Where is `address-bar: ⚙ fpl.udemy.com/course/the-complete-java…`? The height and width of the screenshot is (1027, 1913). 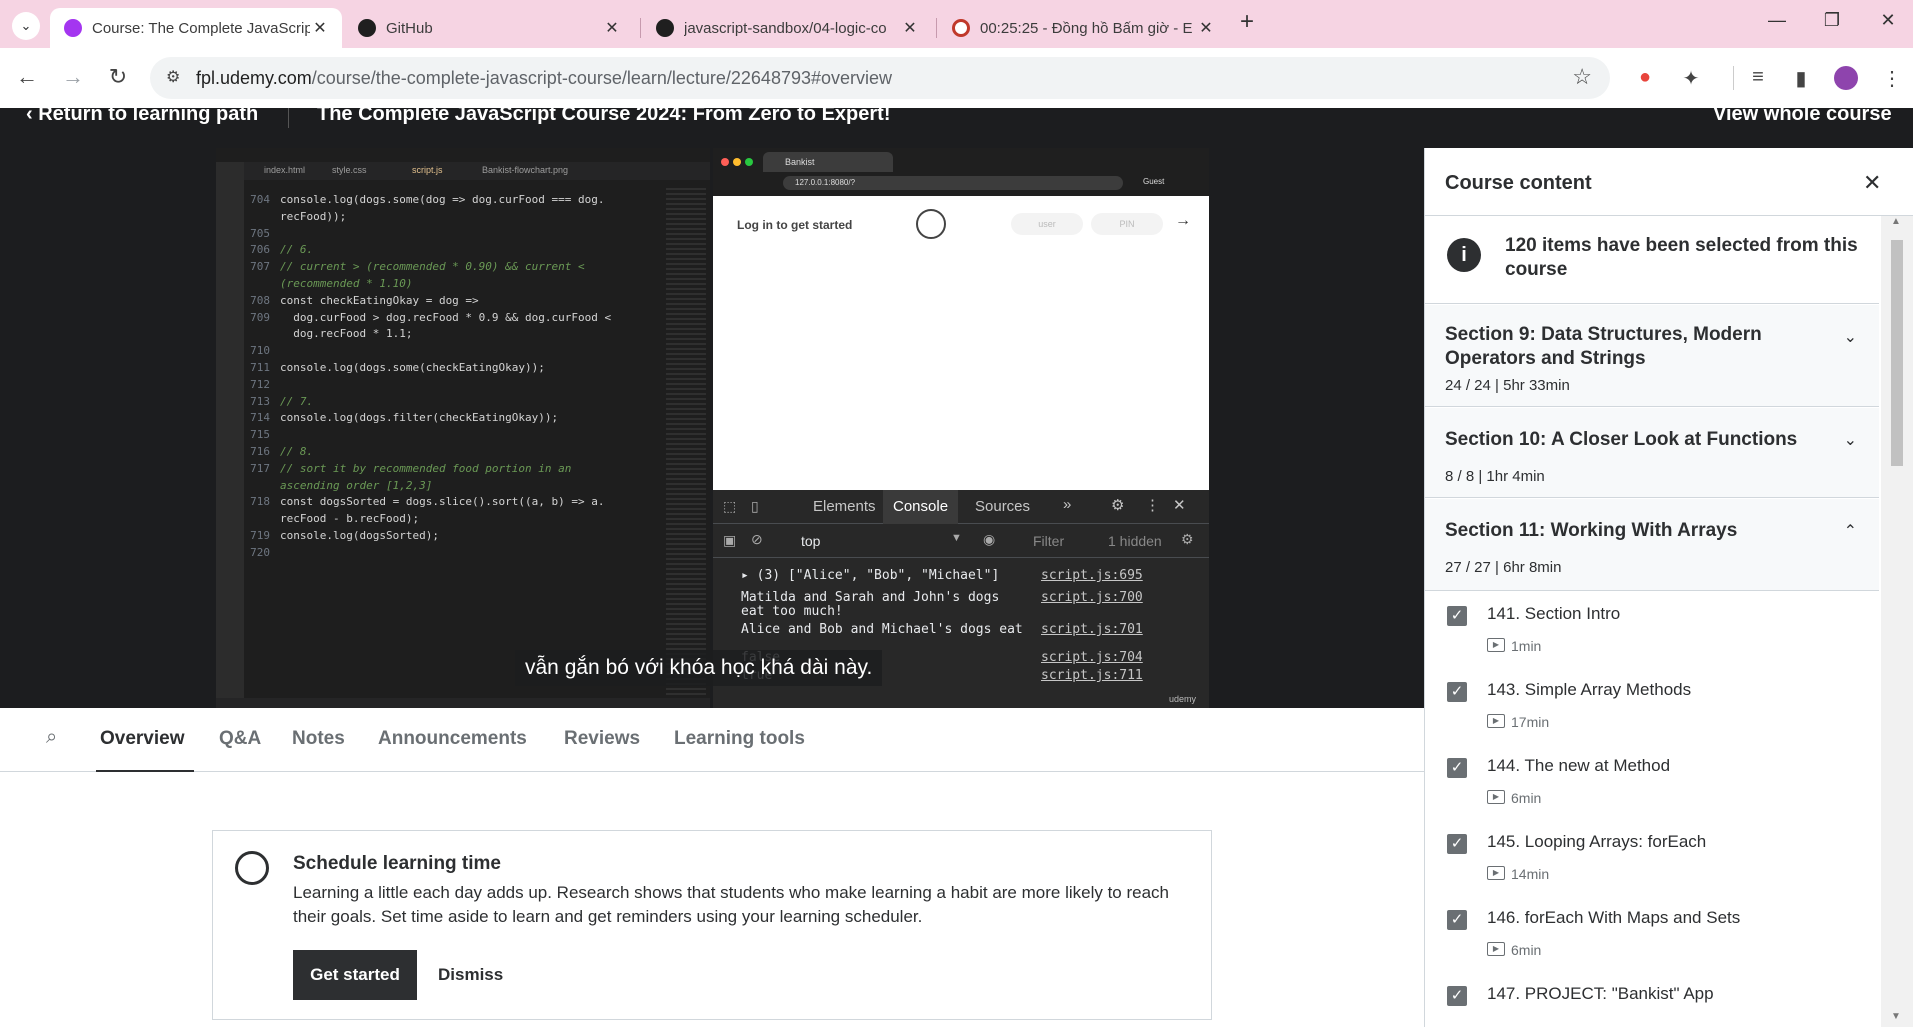 address-bar: ⚙ fpl.udemy.com/course/the-complete-java… is located at coordinates (880, 78).